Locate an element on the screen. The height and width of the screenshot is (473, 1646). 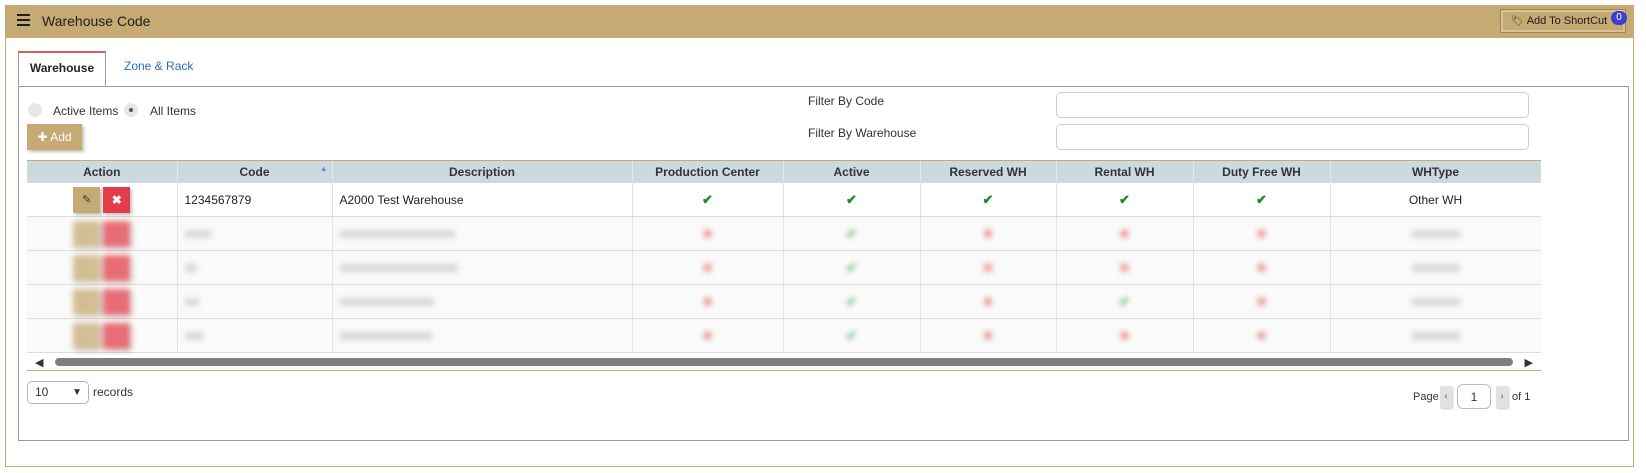
column-header-reserved-wh: Reserved WH is located at coordinates (988, 172).